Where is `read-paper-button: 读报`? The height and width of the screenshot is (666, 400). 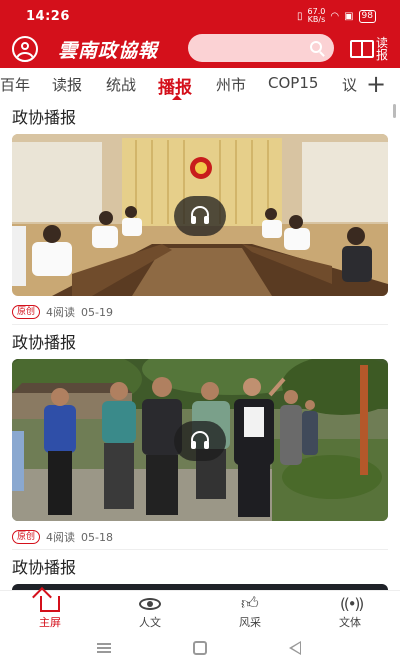 read-paper-button: 读报 is located at coordinates (370, 49).